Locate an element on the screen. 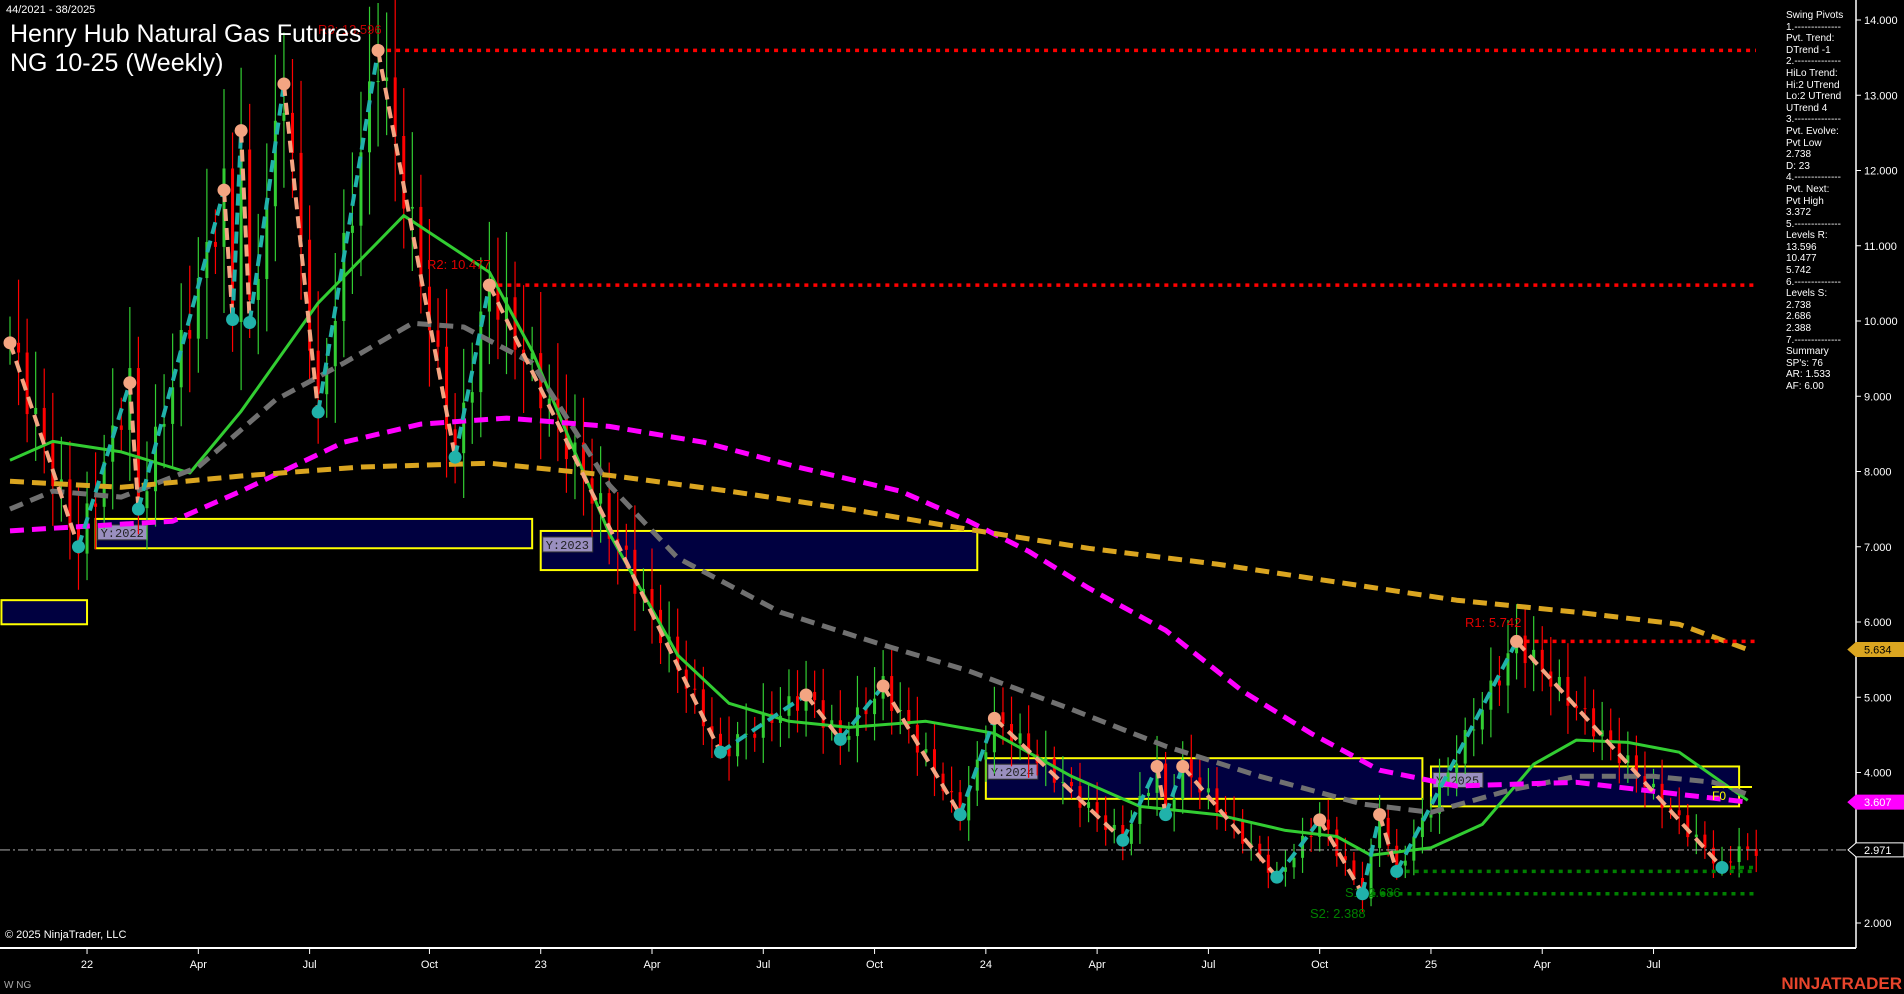 This screenshot has width=1904, height=994. x-tick-label: 23 is located at coordinates (541, 965).